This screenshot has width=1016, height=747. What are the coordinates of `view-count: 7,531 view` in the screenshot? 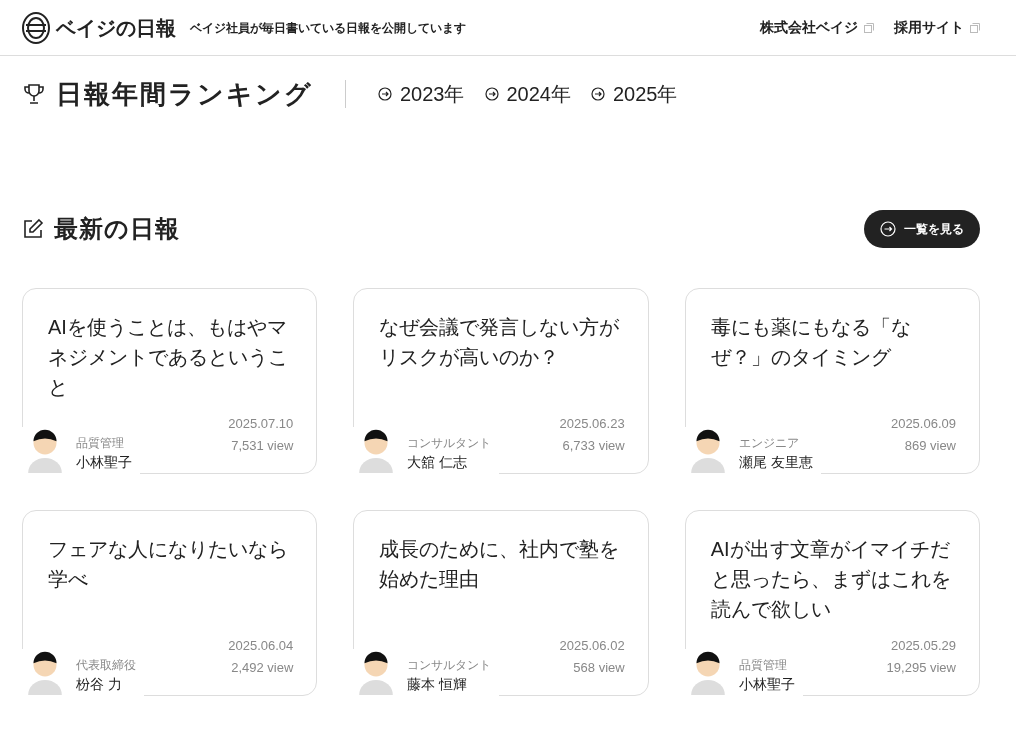 It's located at (262, 446).